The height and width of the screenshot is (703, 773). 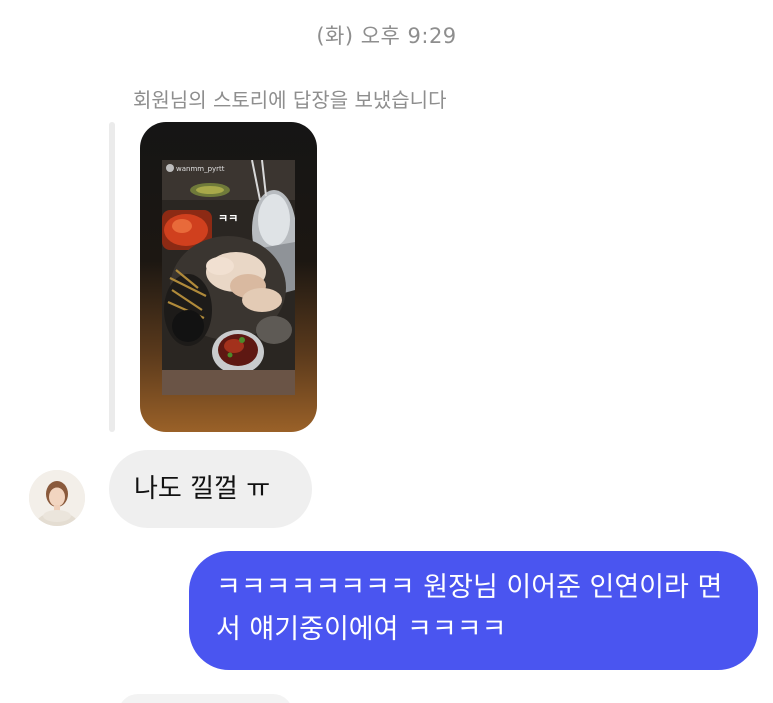 I want to click on outgoing-message: ㅋㅋㅋㅋㅋㅋㅋㅋ 원장님 이어준 인연이라 면서 얘기중이에여 ㅋㅋㅋㅋ, so click(x=473, y=610).